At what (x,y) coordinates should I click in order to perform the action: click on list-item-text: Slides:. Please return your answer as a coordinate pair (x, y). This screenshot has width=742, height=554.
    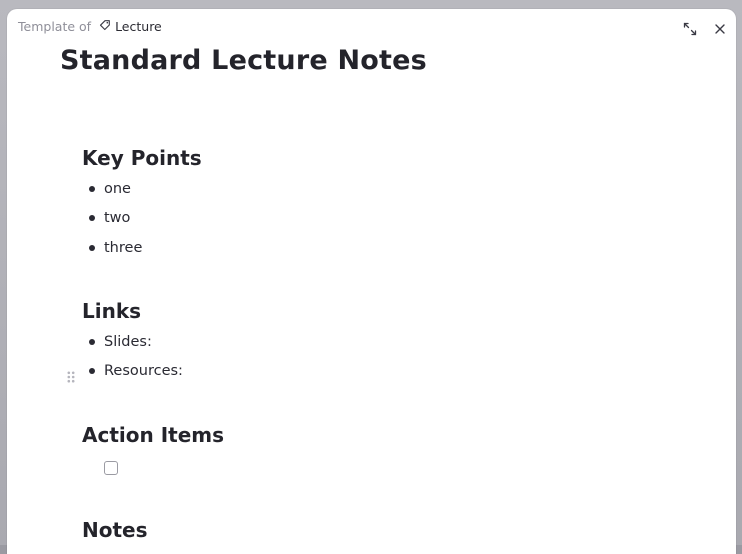
    Looking at the image, I should click on (128, 342).